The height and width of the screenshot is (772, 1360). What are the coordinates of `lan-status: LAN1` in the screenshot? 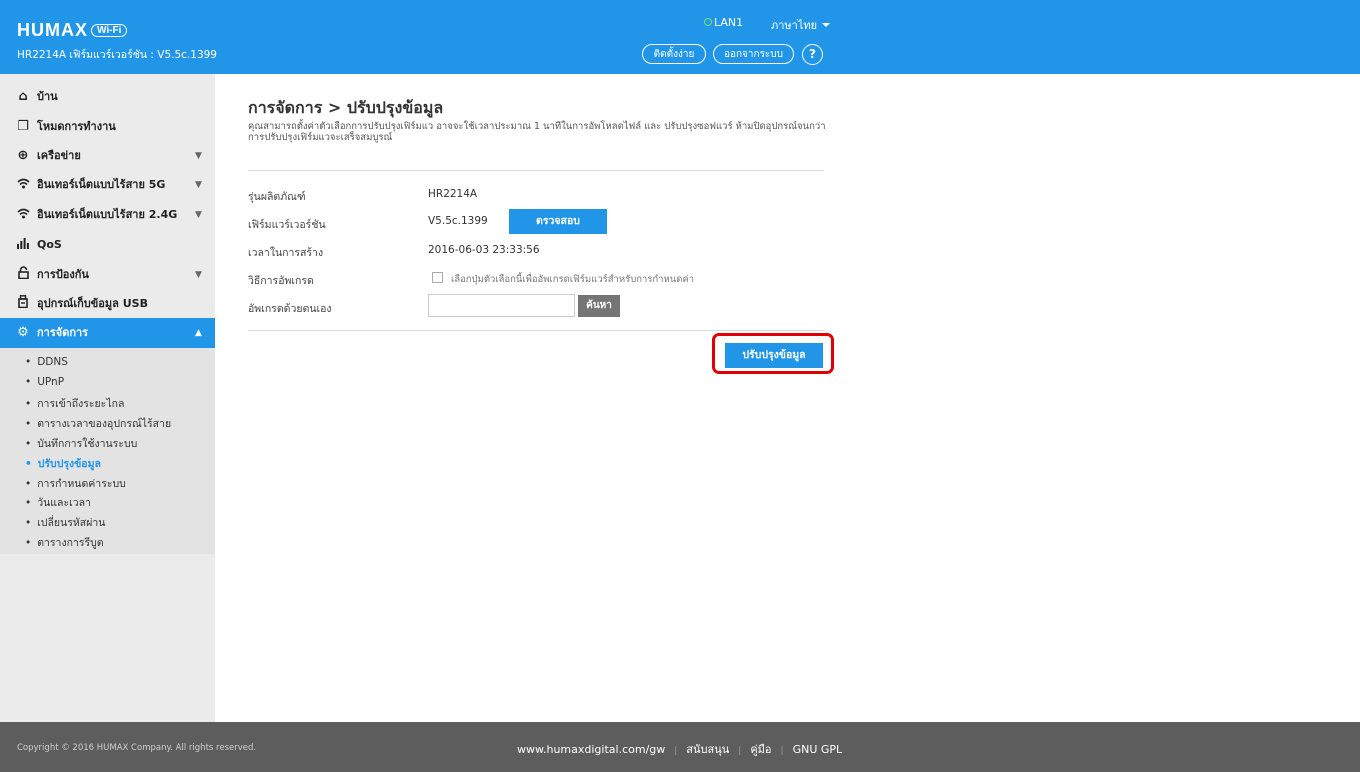 It's located at (723, 22).